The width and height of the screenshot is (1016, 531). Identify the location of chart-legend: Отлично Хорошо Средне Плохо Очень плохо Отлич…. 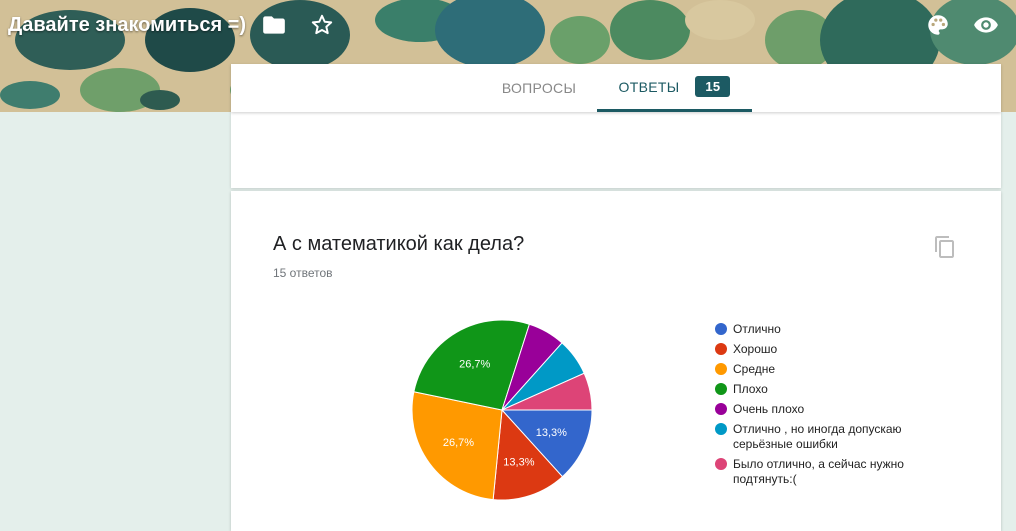
(830, 407).